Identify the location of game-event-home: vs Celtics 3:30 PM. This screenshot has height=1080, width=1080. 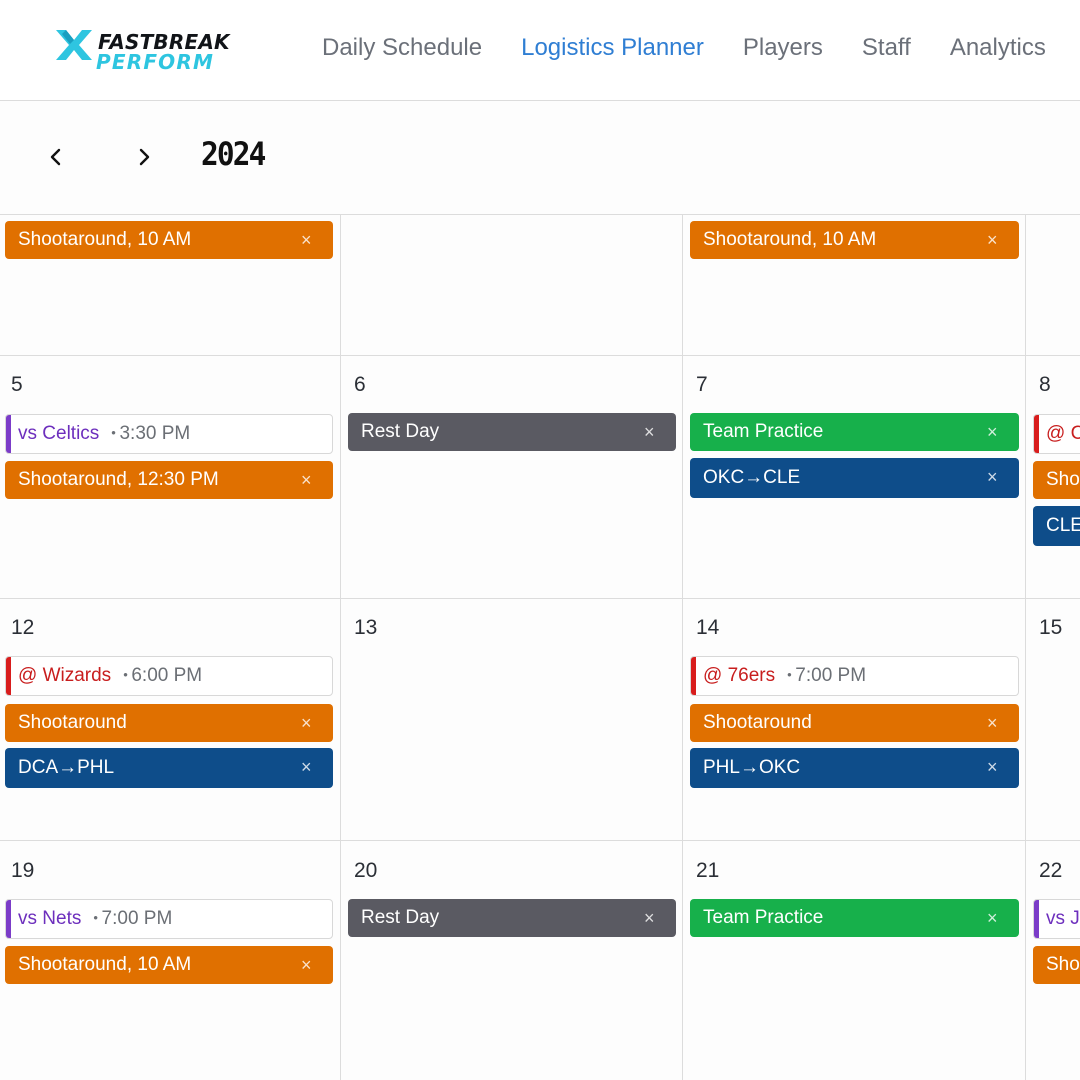
(169, 434).